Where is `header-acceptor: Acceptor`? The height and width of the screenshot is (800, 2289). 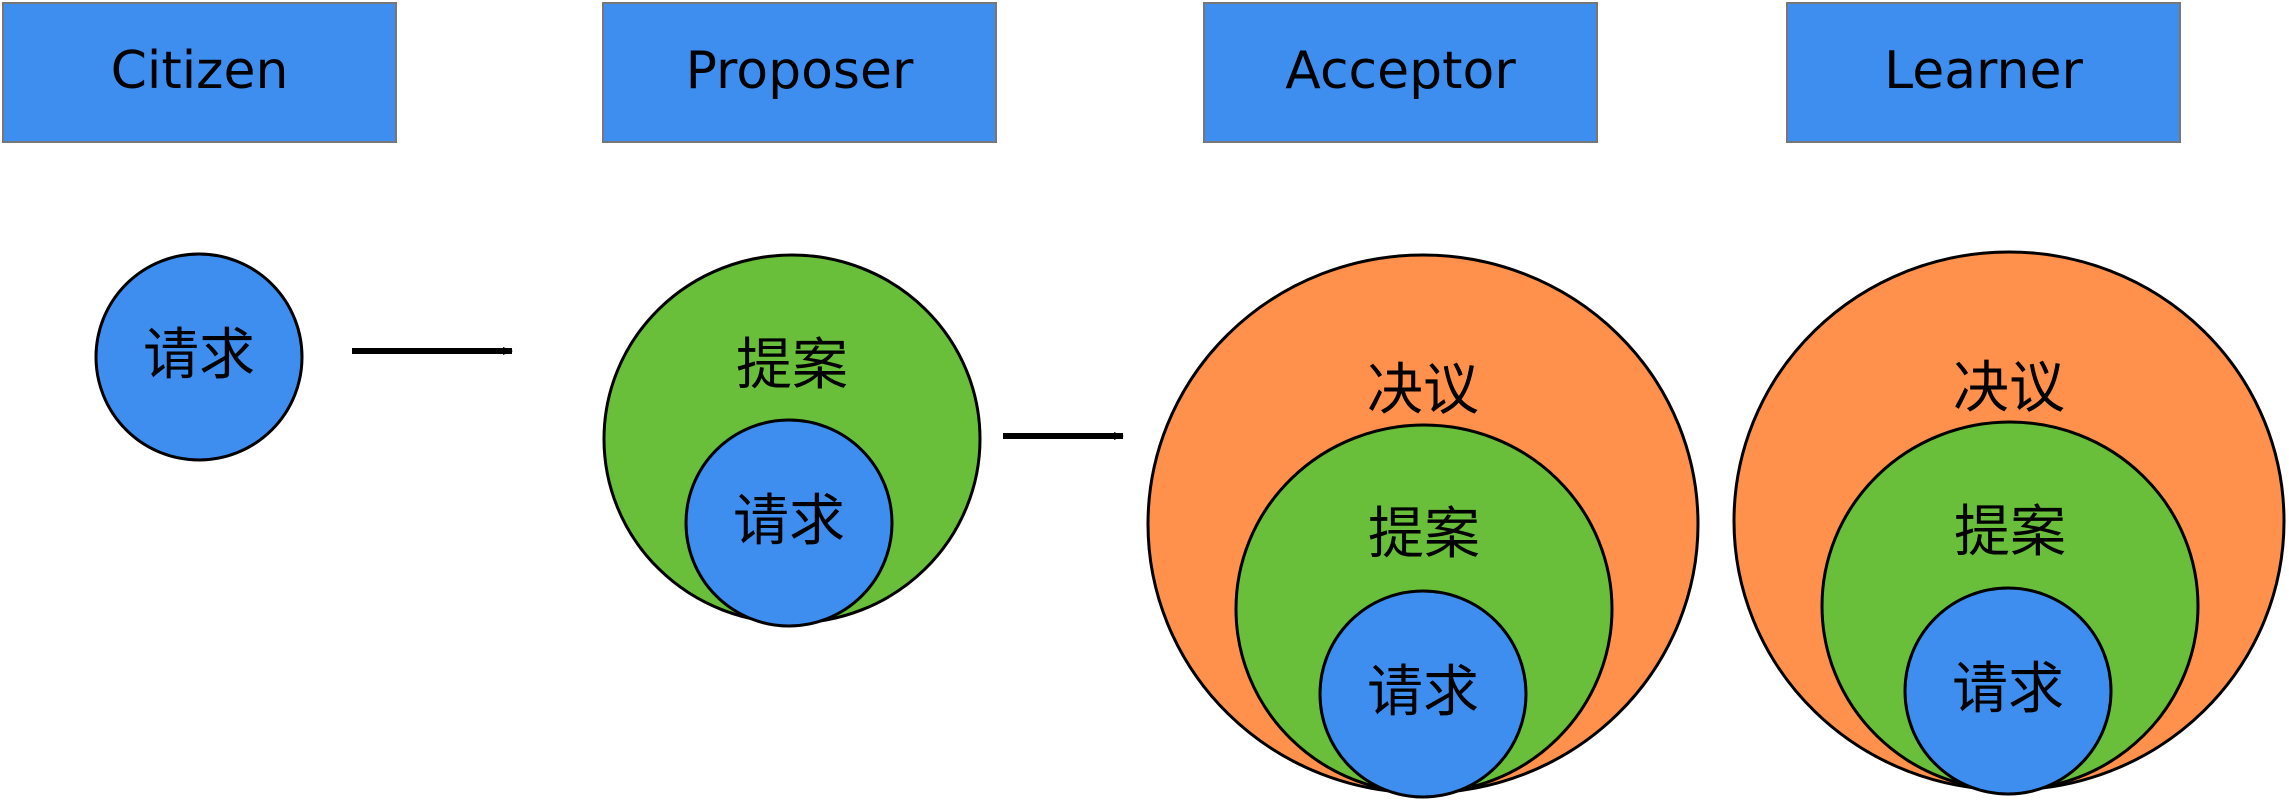
header-acceptor: Acceptor is located at coordinates (1400, 72).